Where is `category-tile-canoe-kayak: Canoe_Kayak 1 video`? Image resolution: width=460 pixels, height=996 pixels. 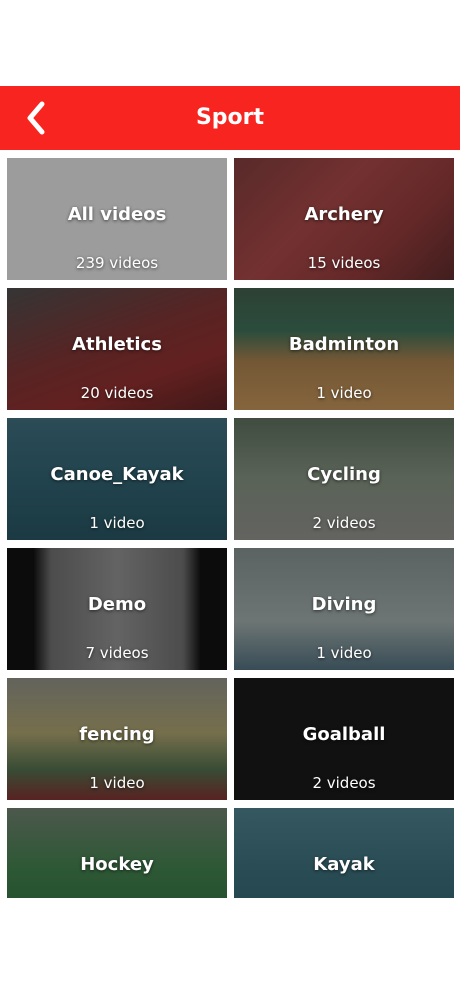 category-tile-canoe-kayak: Canoe_Kayak 1 video is located at coordinates (117, 479).